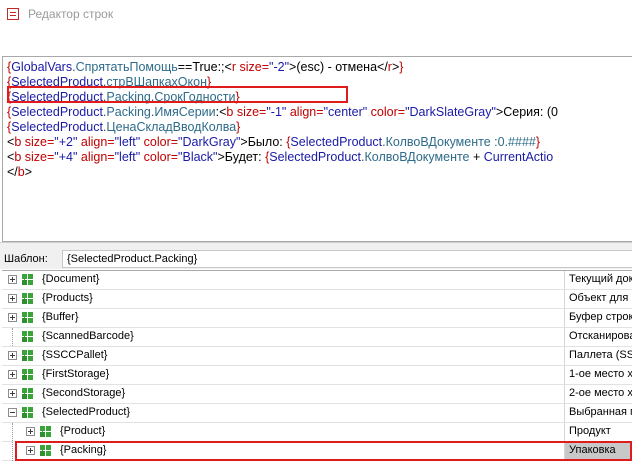 This screenshot has width=632, height=470. I want to click on code-token: "-2", so click(279, 67).